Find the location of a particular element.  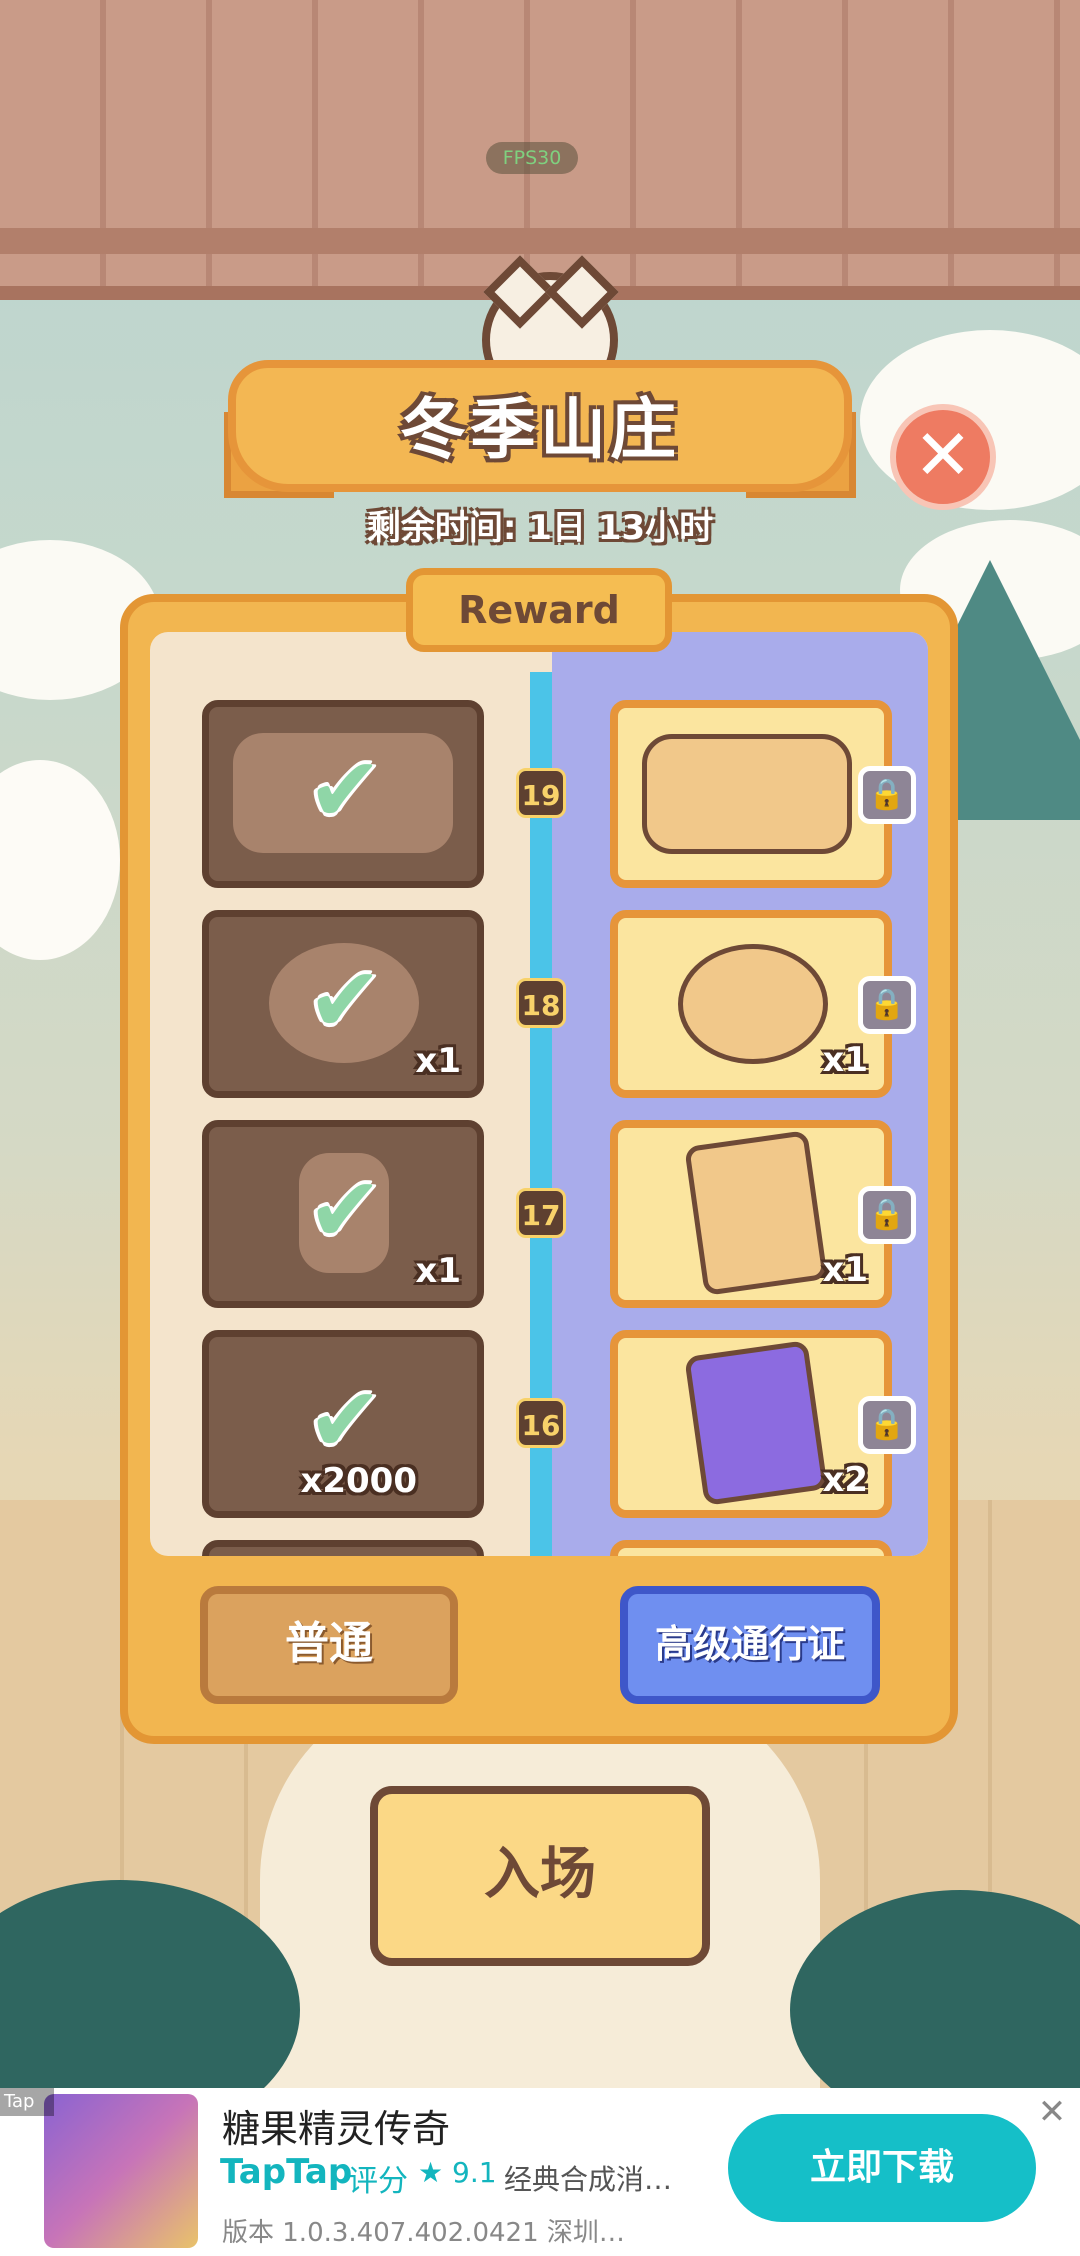

premium-reward-cell is located at coordinates (751, 1548).